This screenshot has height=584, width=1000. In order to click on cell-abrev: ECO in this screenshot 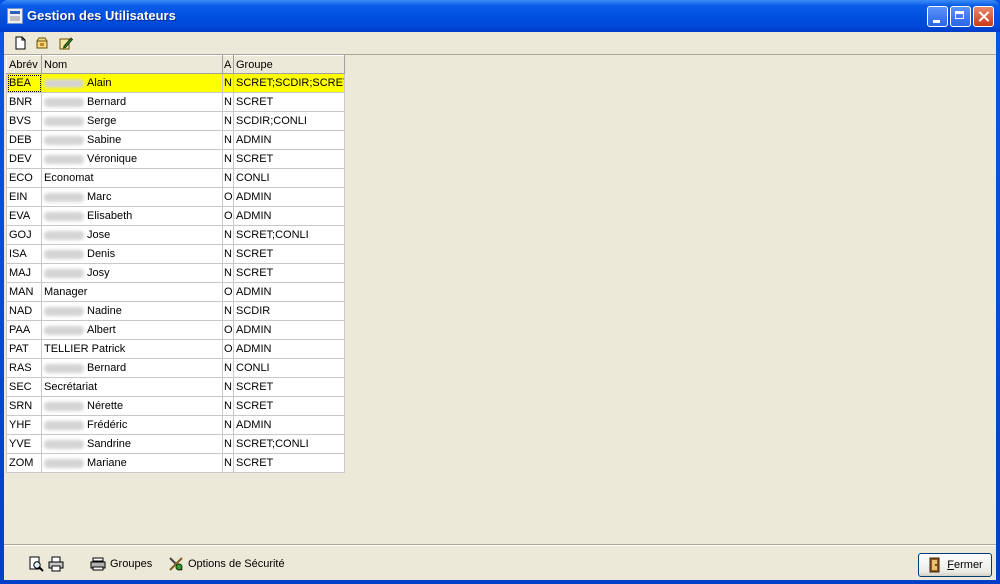, I will do `click(24, 178)`.